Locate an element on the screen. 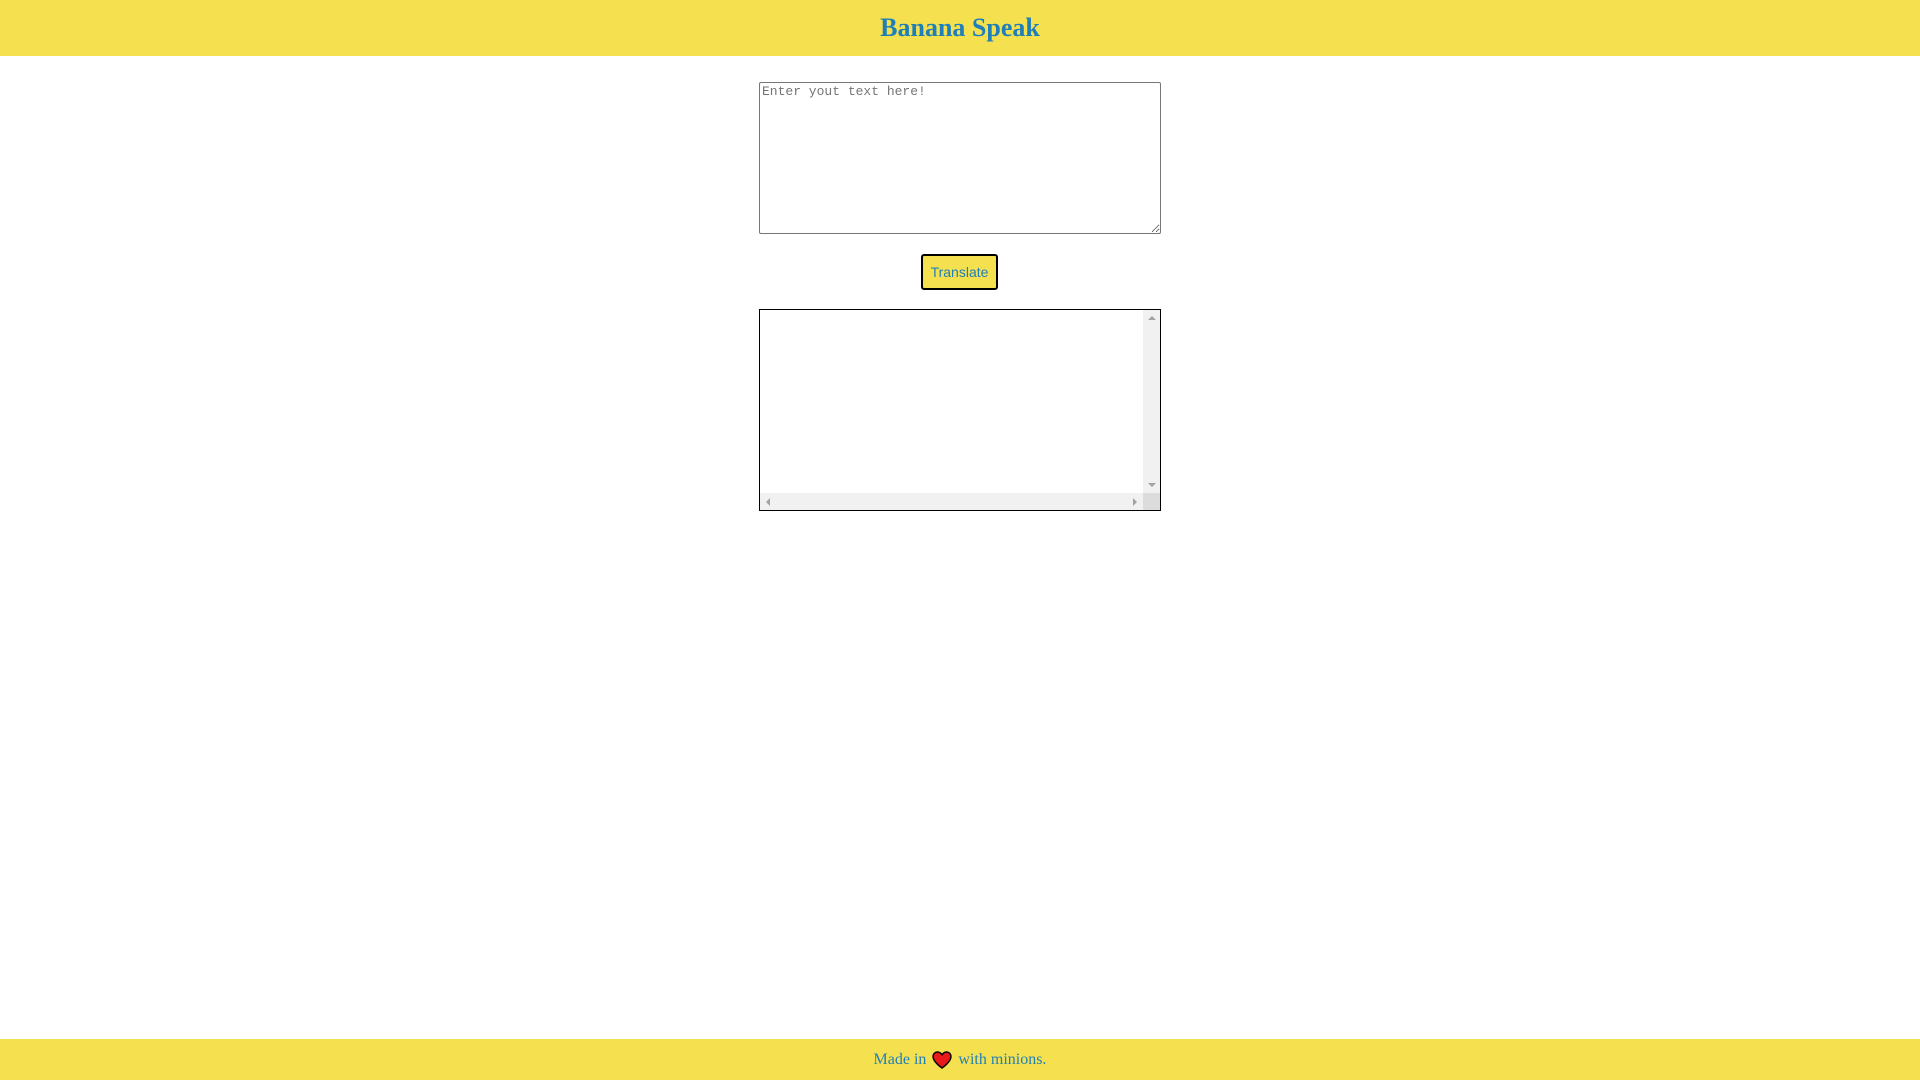  scroll-down-arrow-icon is located at coordinates (1152, 485).